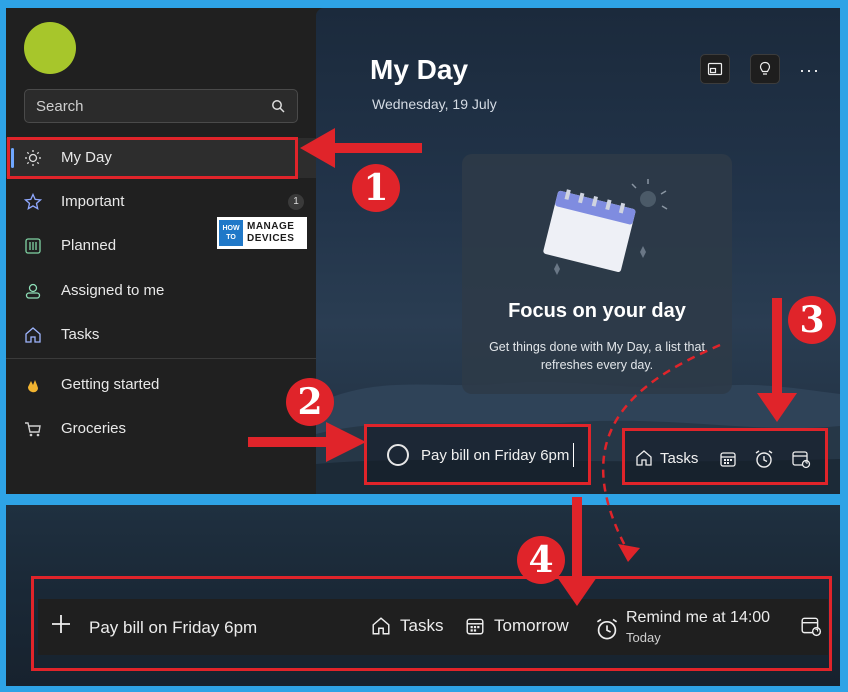 This screenshot has height=692, width=848. Describe the element at coordinates (541, 560) in the screenshot. I see `annotation-number-4: 4` at that location.